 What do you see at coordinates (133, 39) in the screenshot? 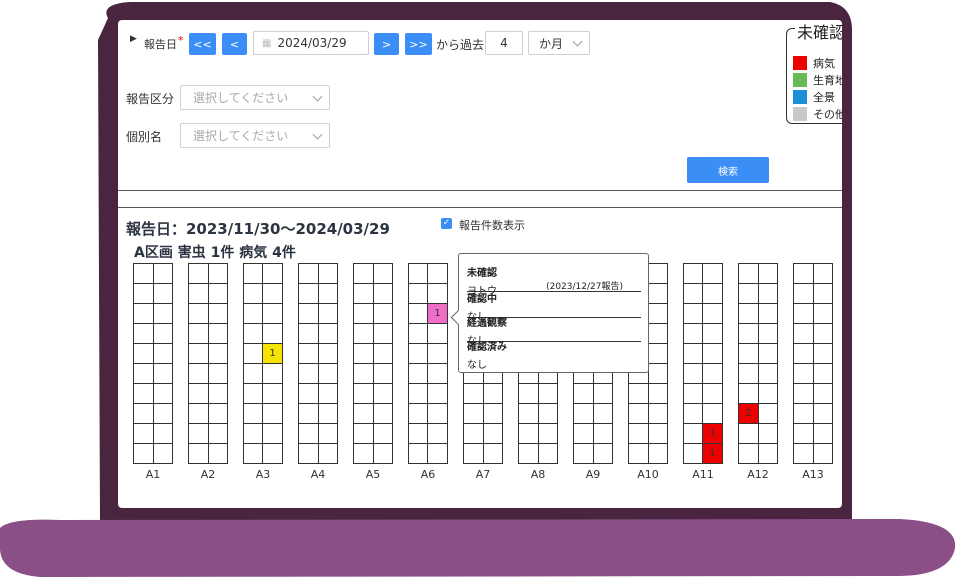
I see `collapse-triangle-icon: ▶` at bounding box center [133, 39].